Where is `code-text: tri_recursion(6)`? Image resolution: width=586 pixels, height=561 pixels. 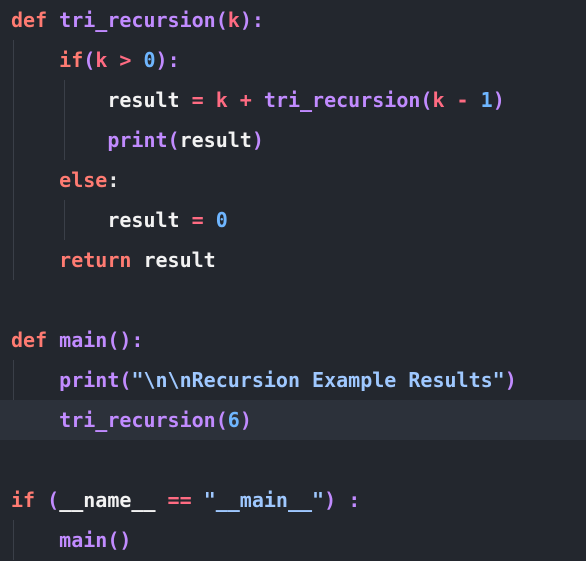
code-text: tri_recursion(6) is located at coordinates (131, 420).